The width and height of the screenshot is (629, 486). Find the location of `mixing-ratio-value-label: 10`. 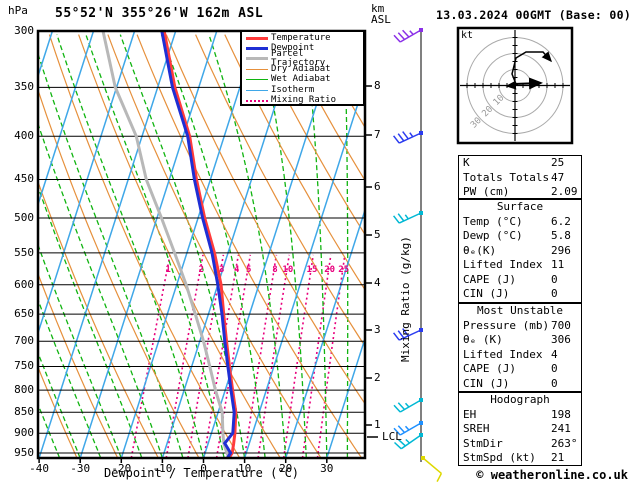

mixing-ratio-value-label: 10 is located at coordinates (288, 270).